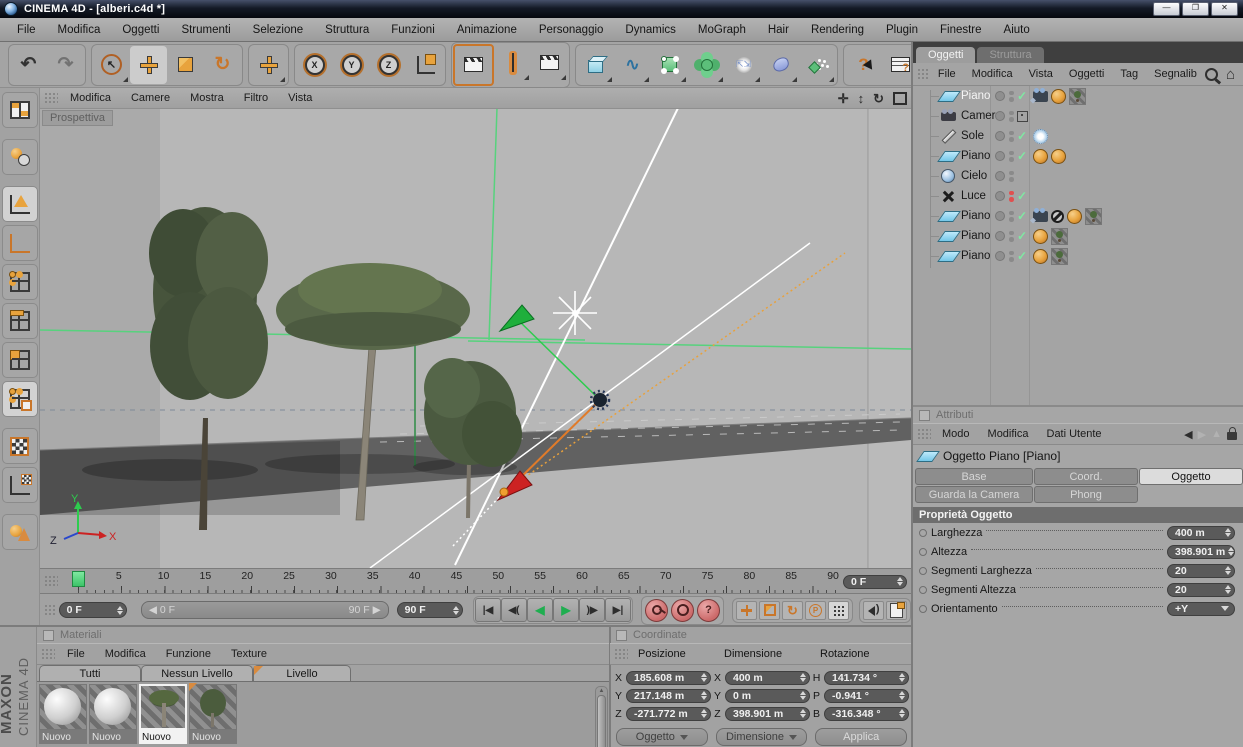 This screenshot has width=1243, height=747. Describe the element at coordinates (1017, 30) in the screenshot. I see `menu-item: Aiuto` at that location.